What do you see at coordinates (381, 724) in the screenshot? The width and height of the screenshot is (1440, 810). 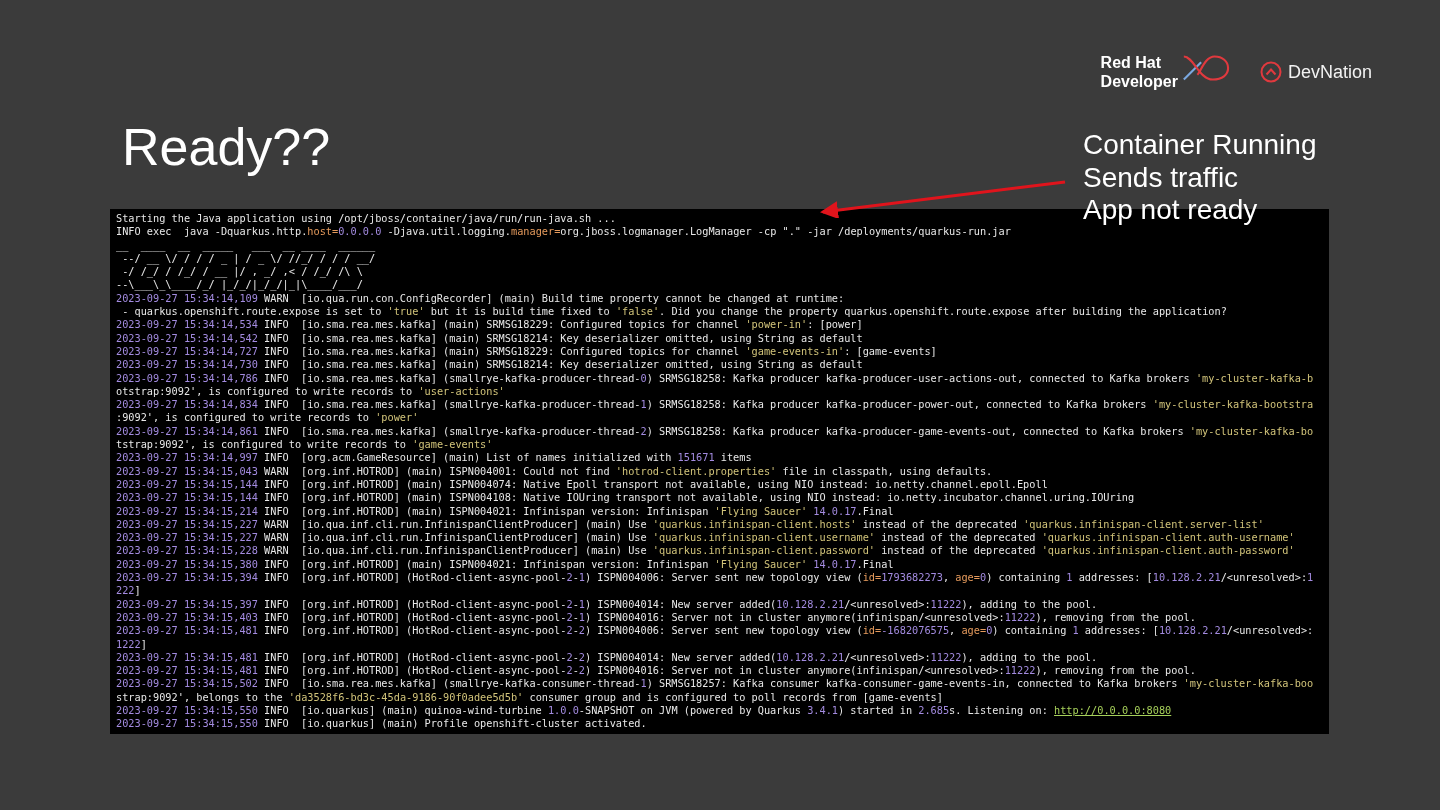 I see `log-line: 2023-09-27 15:34:15,550 INFO [io.quarkus] (main) Profile openshift-cluster activated.` at bounding box center [381, 724].